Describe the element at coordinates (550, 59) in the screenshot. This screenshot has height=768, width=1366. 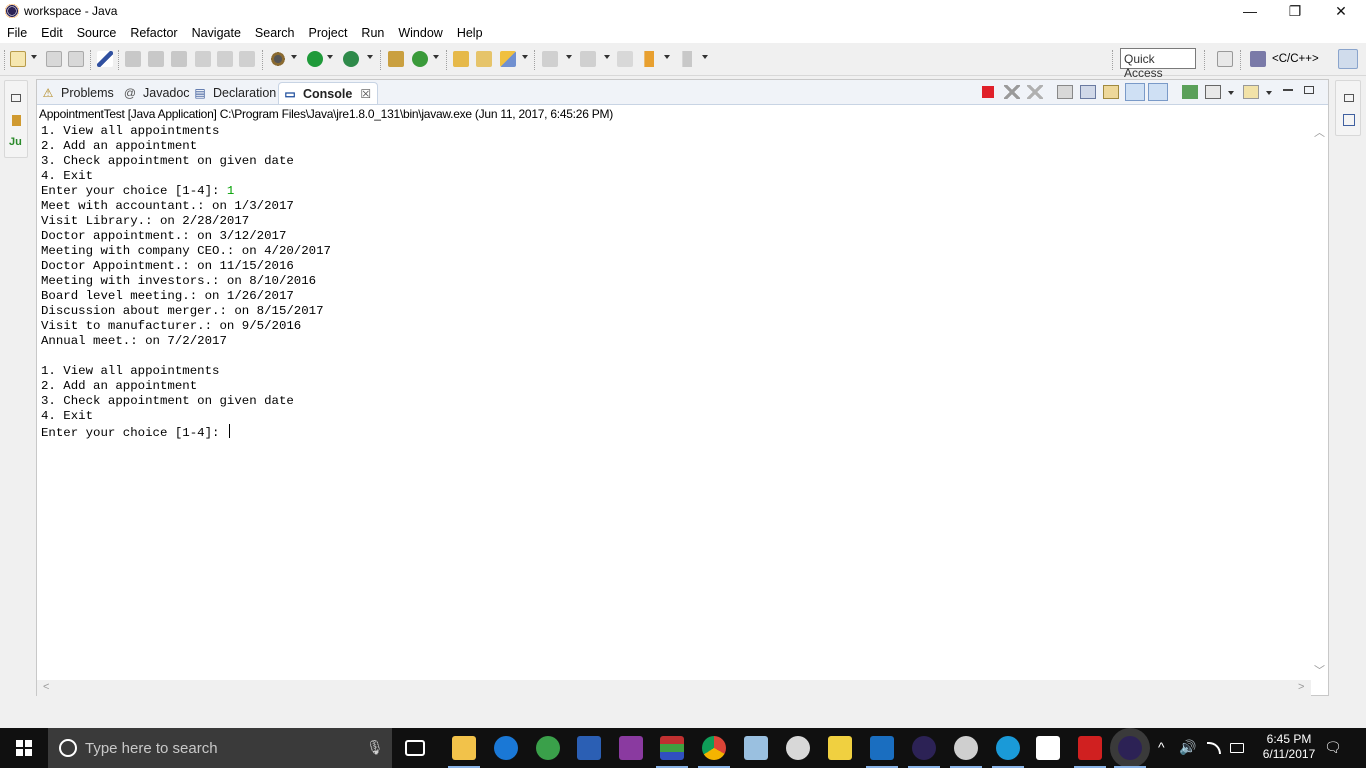
I see `next-annotation-icon` at that location.